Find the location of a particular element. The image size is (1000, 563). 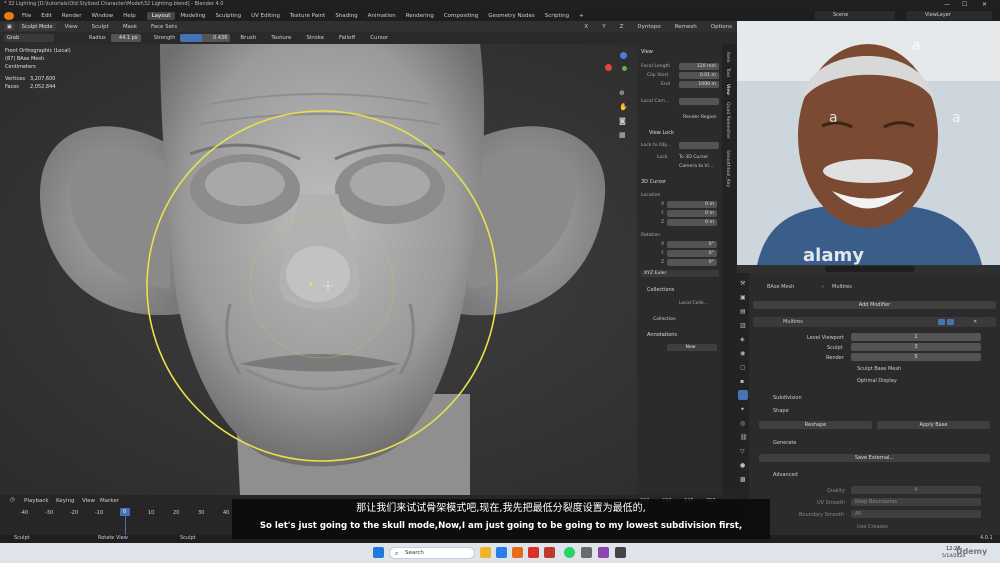

stroke-menu: Stroke is located at coordinates (315, 38).